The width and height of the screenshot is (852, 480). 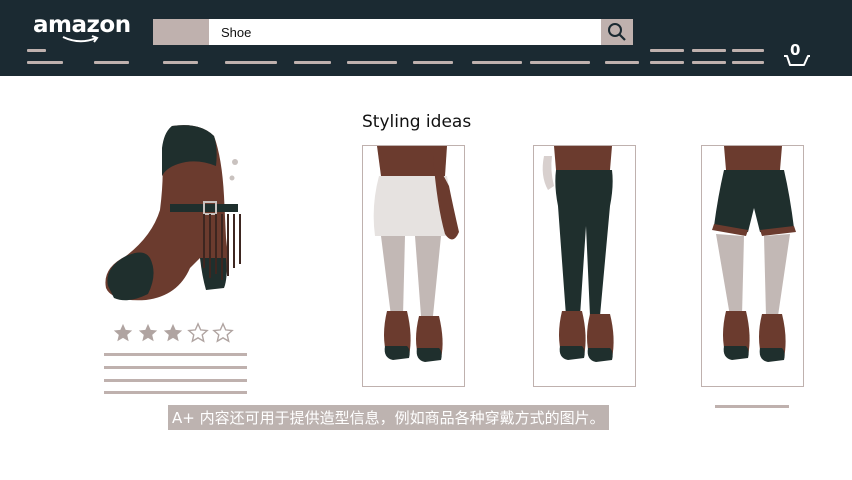 I want to click on video-subtitle: A+ 内容还可用于提供造型信息，例如商品各种穿戴方式的图片。, so click(x=388, y=417).